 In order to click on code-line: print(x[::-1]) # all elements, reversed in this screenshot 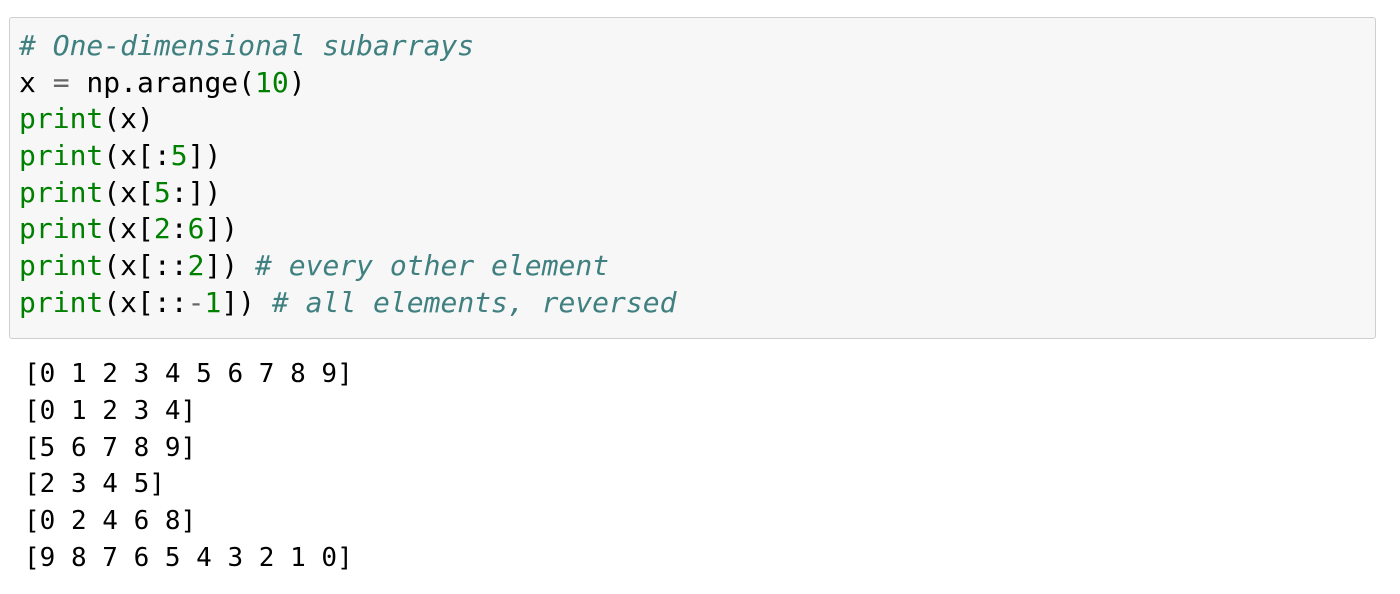, I will do `click(347, 303)`.